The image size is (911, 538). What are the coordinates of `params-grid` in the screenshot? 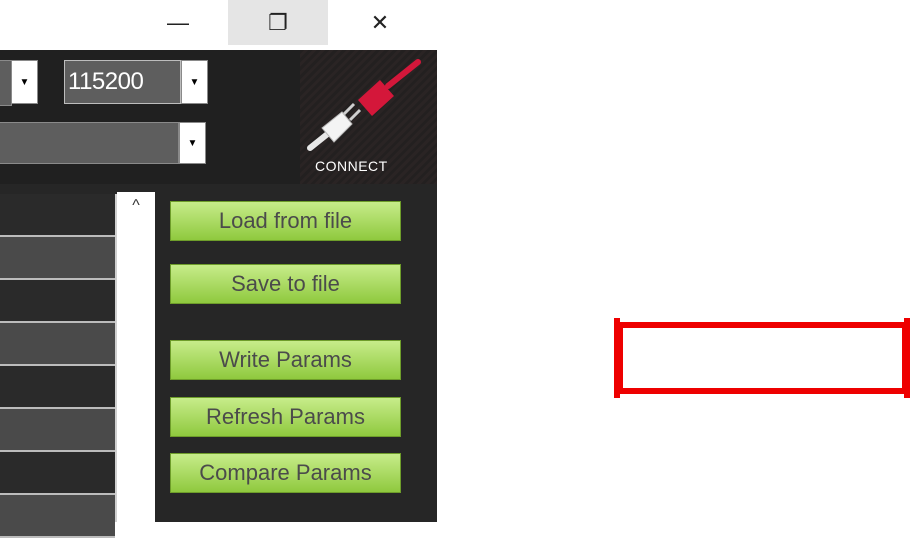 It's located at (58, 366).